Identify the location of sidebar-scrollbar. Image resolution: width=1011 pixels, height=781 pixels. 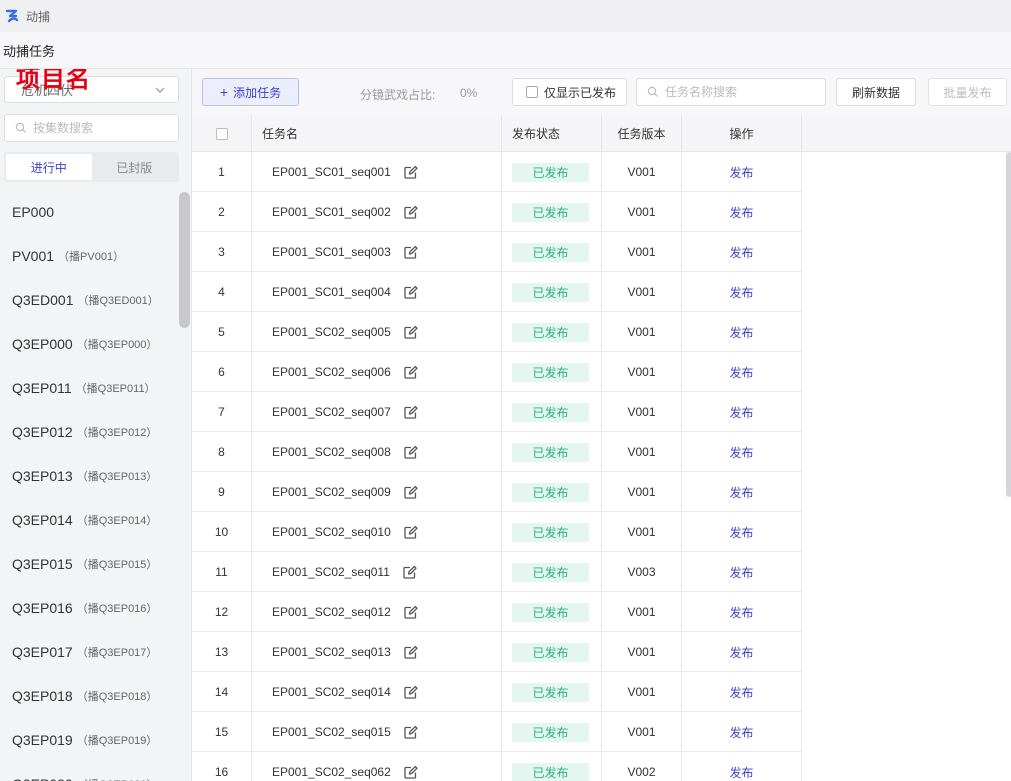
(184, 260).